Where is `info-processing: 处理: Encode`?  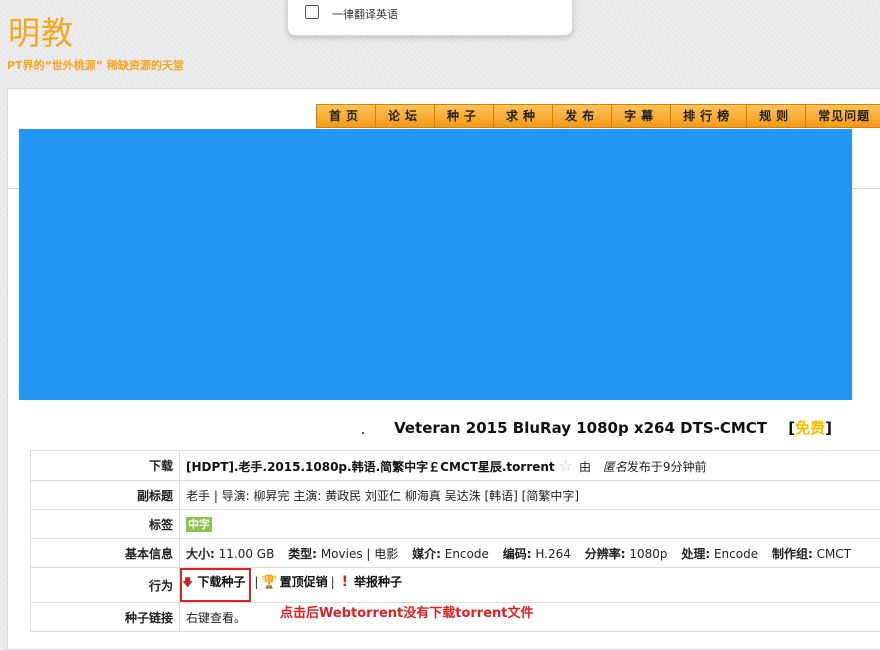
info-processing: 处理: Encode is located at coordinates (719, 554).